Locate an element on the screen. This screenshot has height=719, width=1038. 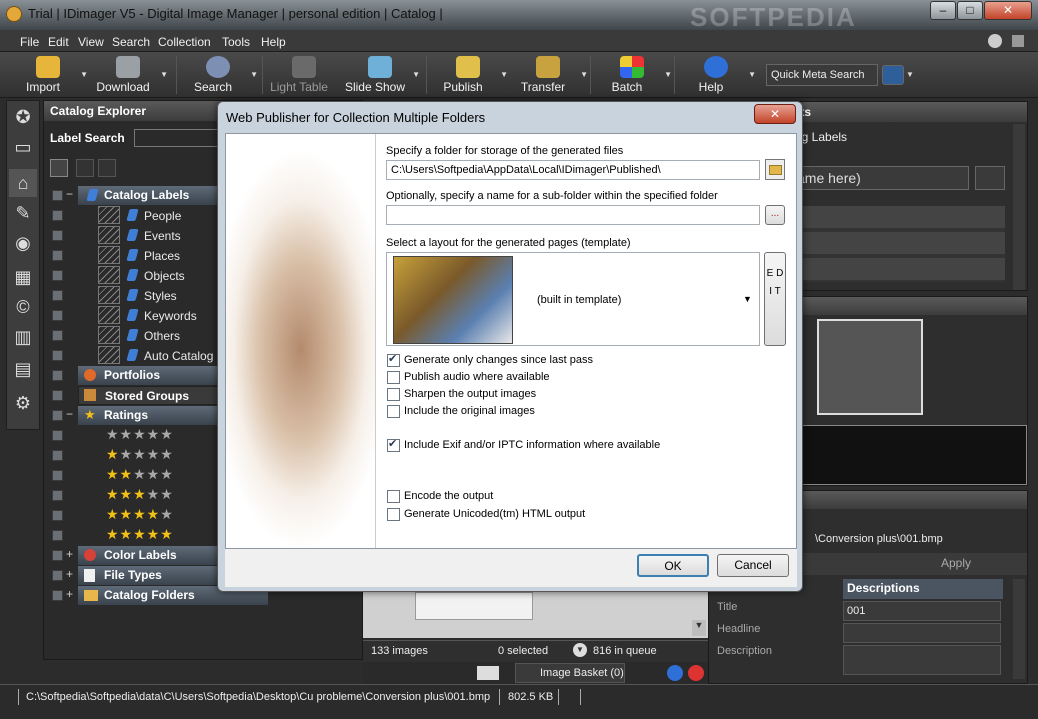
sun-dropdown-icon is located at coordinates (990, 178).